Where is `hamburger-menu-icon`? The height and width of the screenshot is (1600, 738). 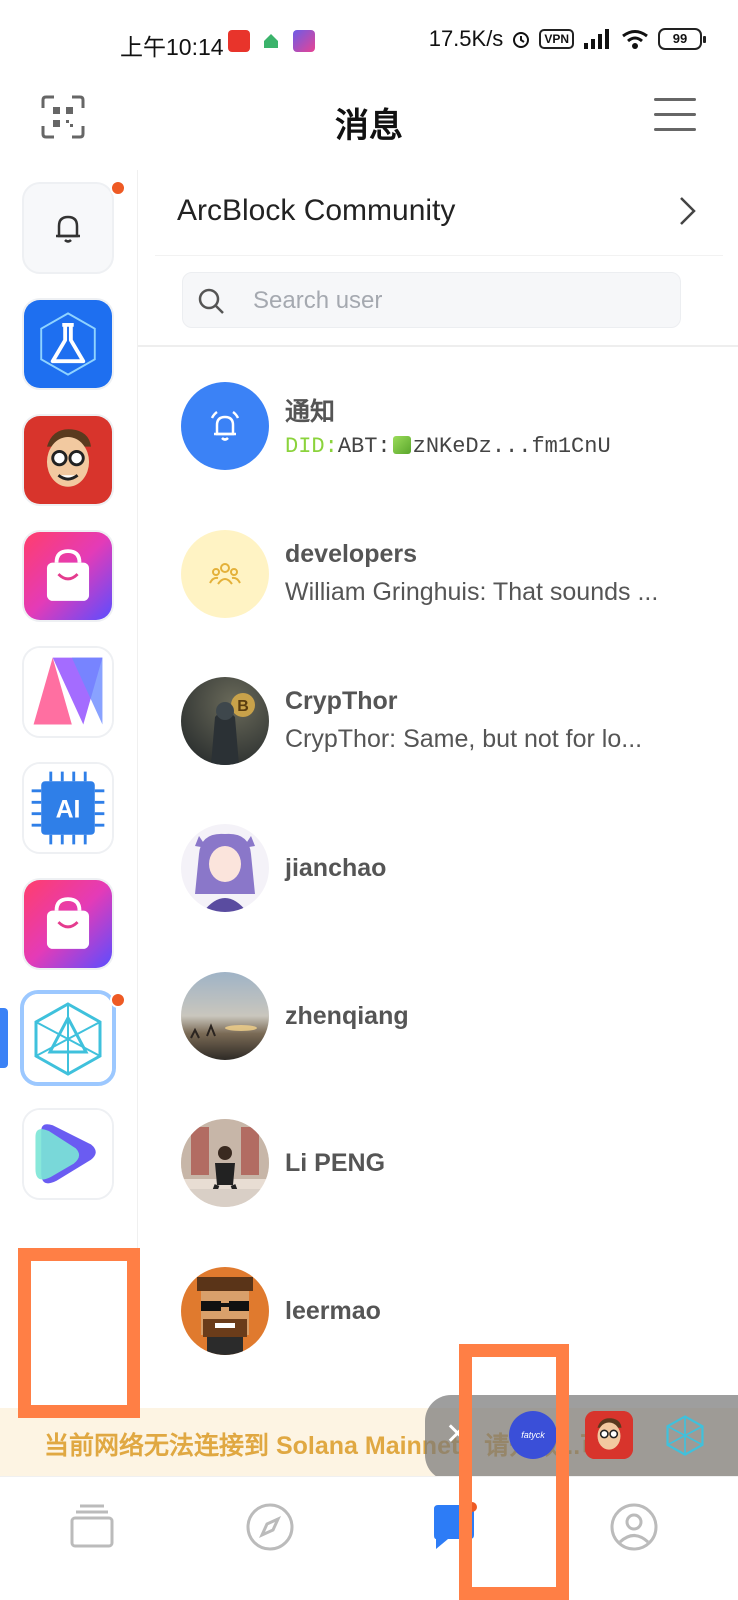 hamburger-menu-icon is located at coordinates (675, 115).